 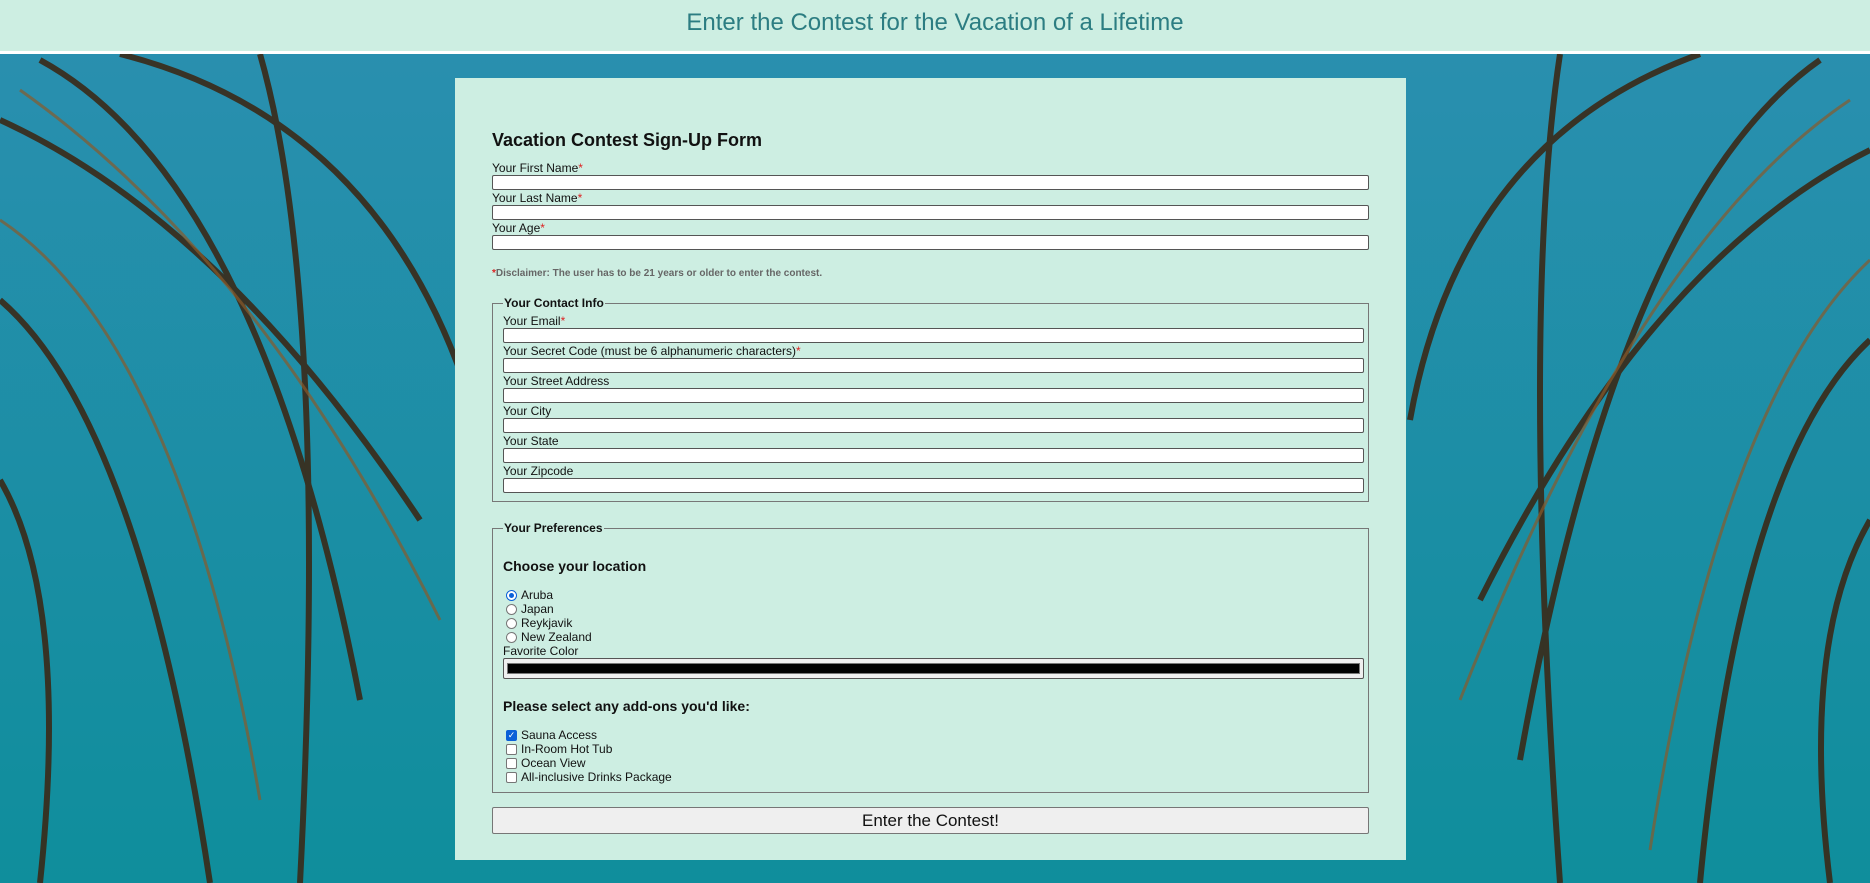 What do you see at coordinates (933, 763) in the screenshot?
I see `addon-option-ocean-view: Ocean View` at bounding box center [933, 763].